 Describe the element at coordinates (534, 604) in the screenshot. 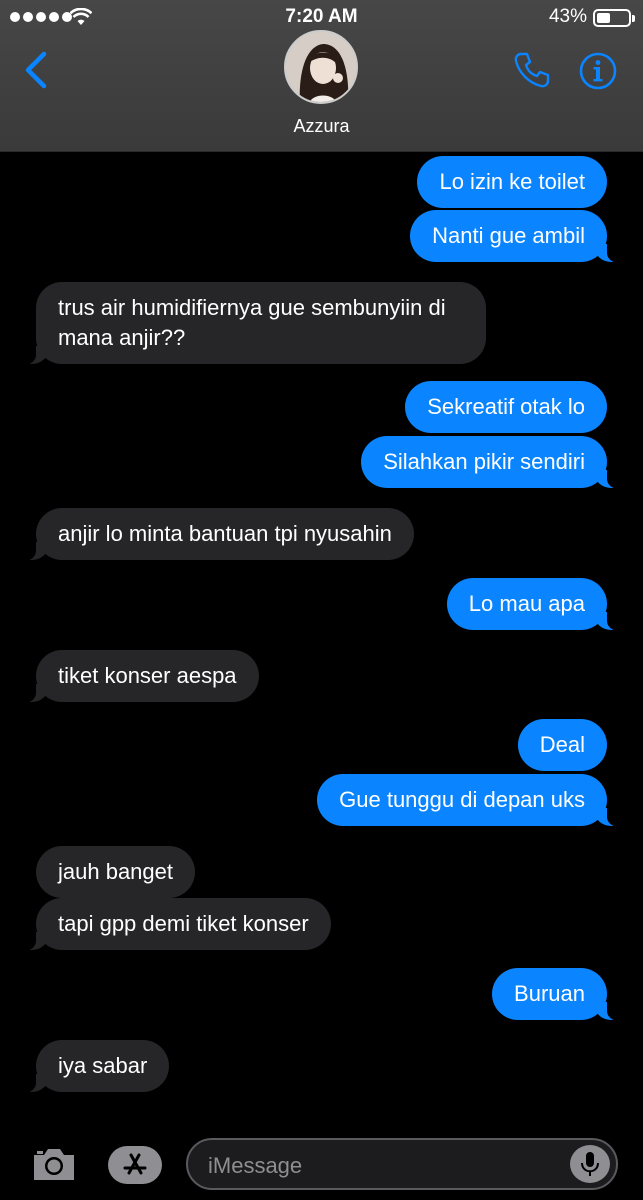

I see `outgoing-message: Lo mau apa` at that location.